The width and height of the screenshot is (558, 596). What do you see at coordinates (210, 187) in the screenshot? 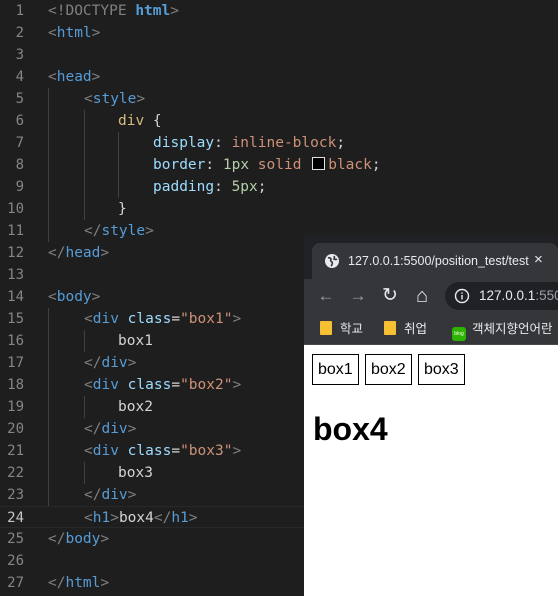
I see `code-text: padding: 5px;` at bounding box center [210, 187].